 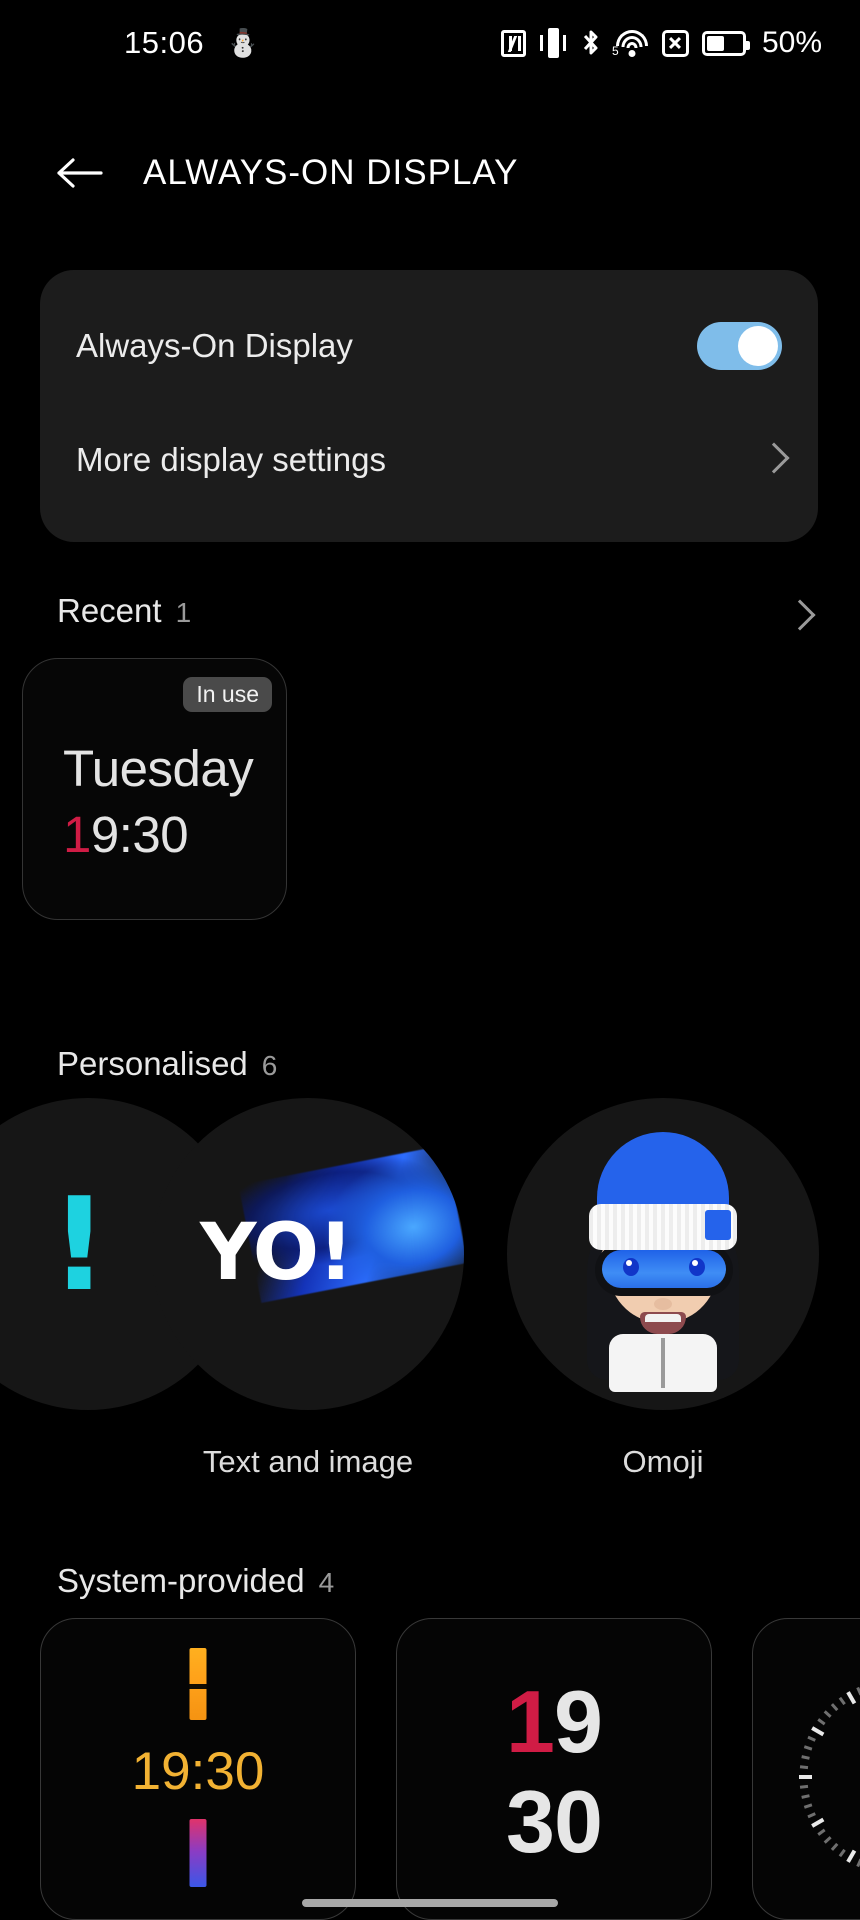 I want to click on section-count: 1, so click(x=183, y=612).